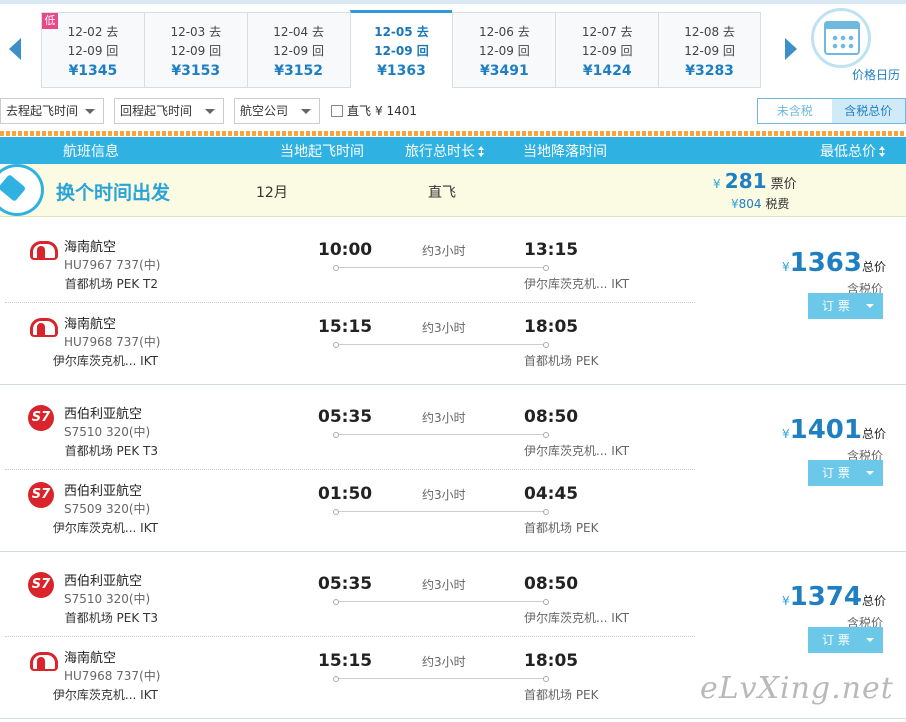 This screenshot has width=906, height=722. I want to click on dep-airport: 首都机场 PEK T3, so click(111, 451).